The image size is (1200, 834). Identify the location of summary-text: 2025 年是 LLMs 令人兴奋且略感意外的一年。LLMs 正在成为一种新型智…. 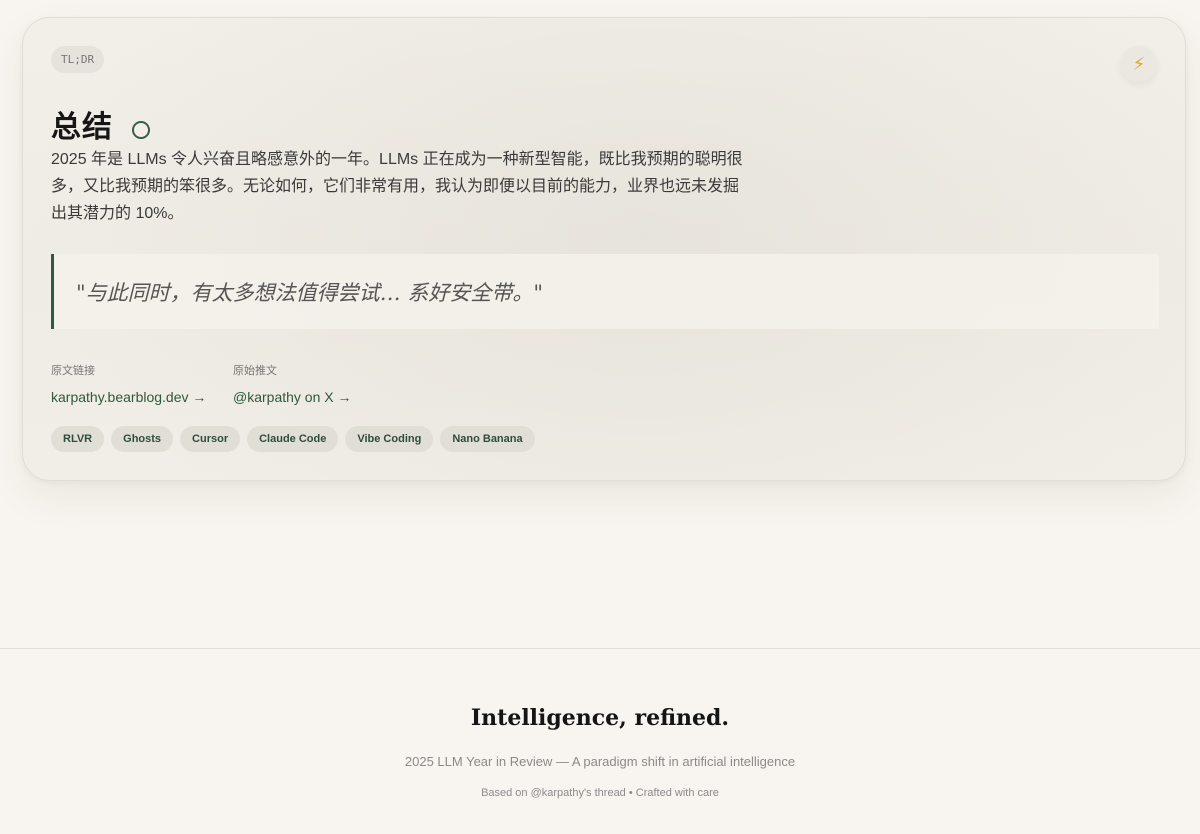
(397, 186).